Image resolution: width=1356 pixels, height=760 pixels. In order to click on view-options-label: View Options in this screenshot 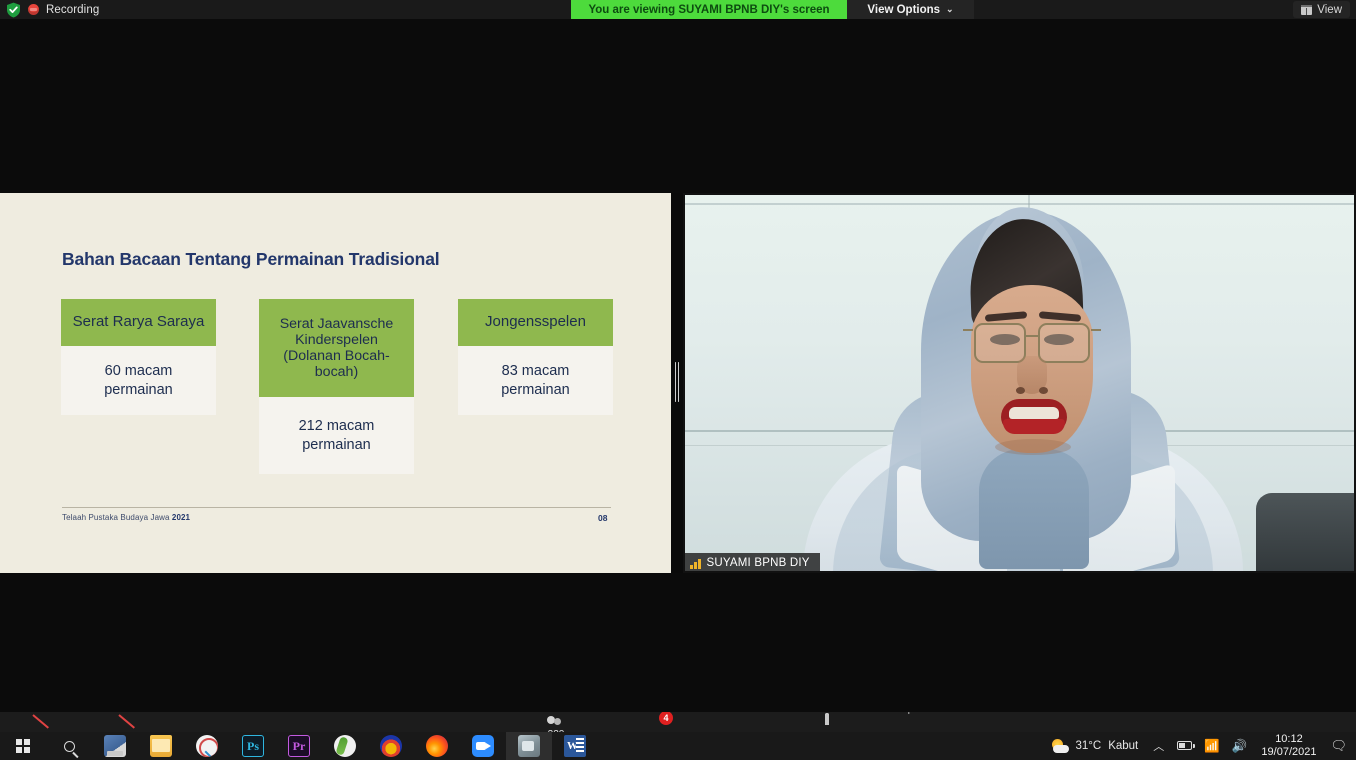, I will do `click(904, 9)`.